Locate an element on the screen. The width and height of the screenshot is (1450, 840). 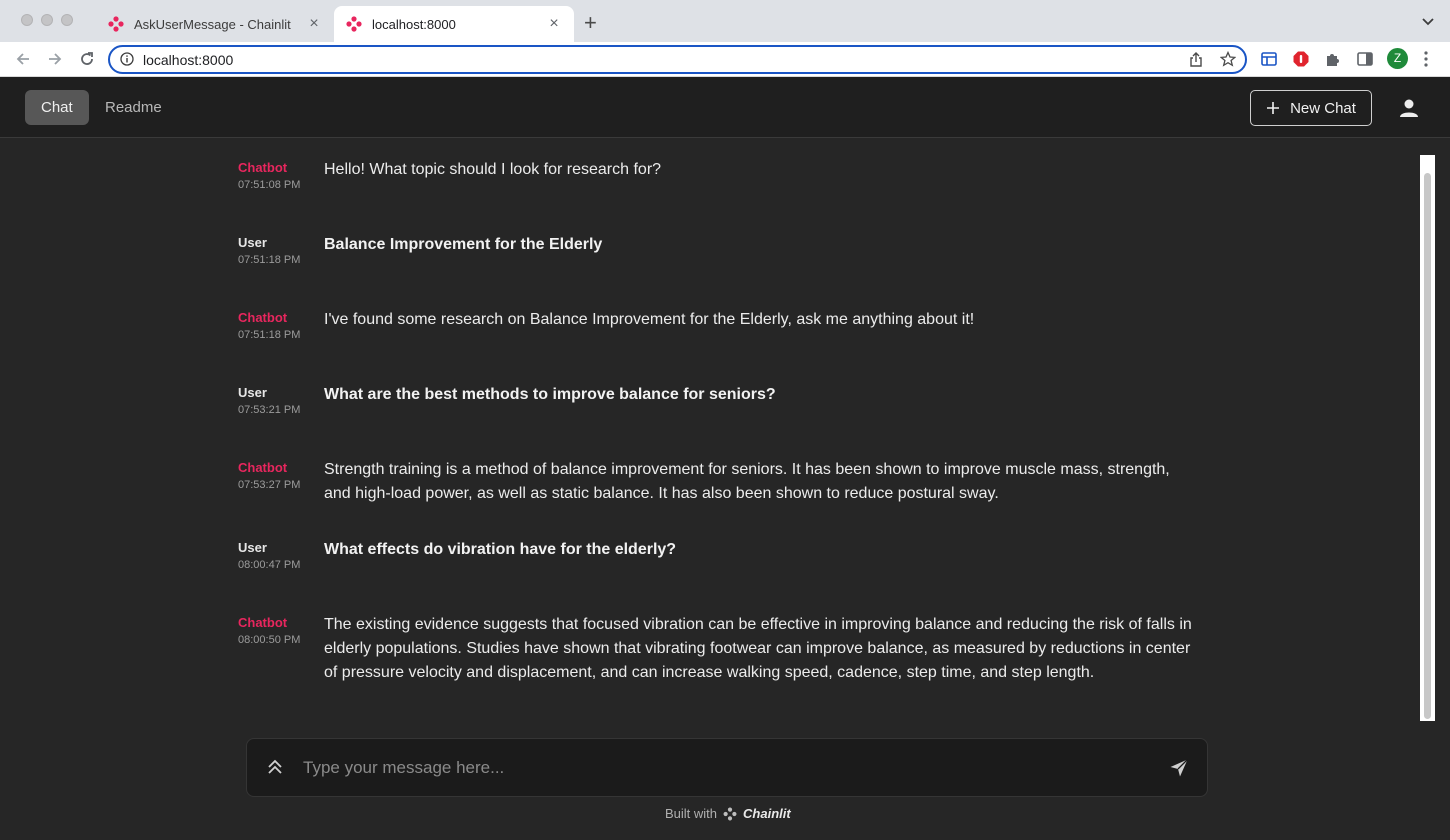
built-with-text: Built with is located at coordinates (691, 813).